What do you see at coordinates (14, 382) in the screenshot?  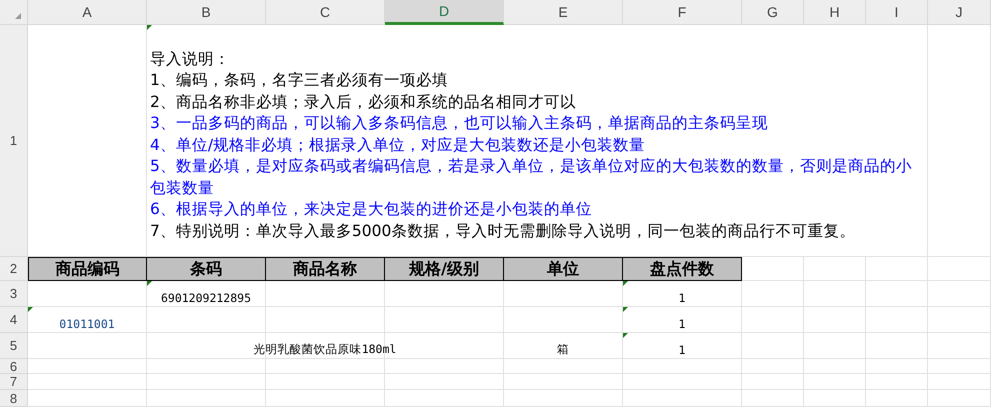 I see `row-header: 7` at bounding box center [14, 382].